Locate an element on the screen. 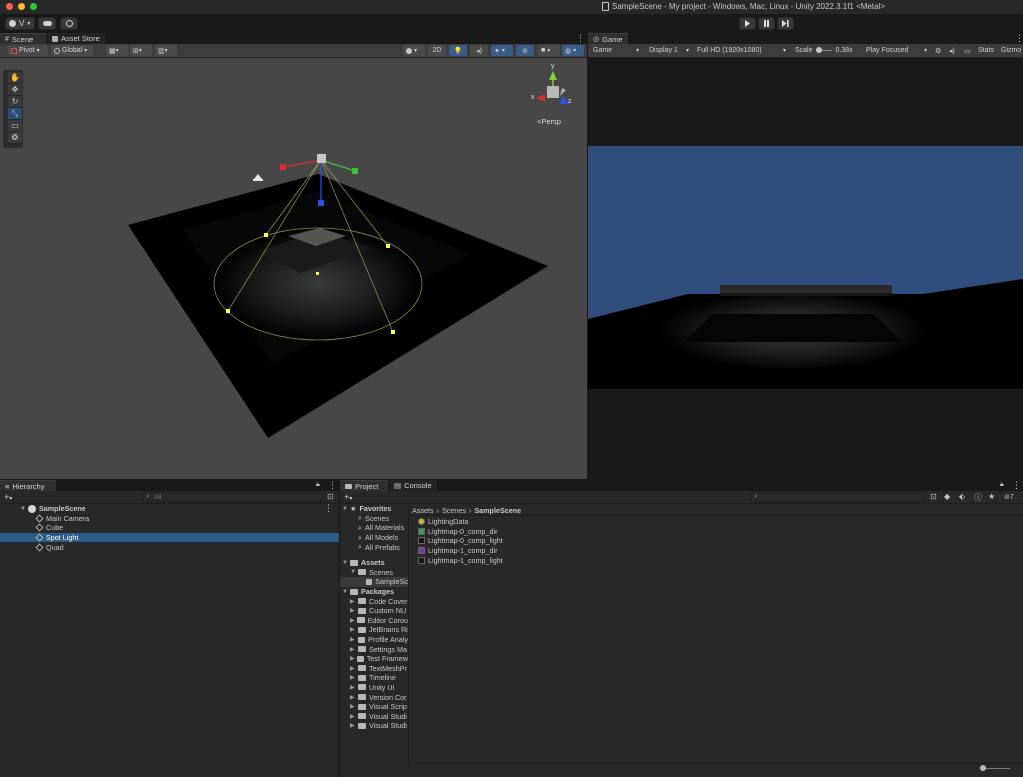 The width and height of the screenshot is (1023, 777). scale-center-handle is located at coordinates (321, 158).